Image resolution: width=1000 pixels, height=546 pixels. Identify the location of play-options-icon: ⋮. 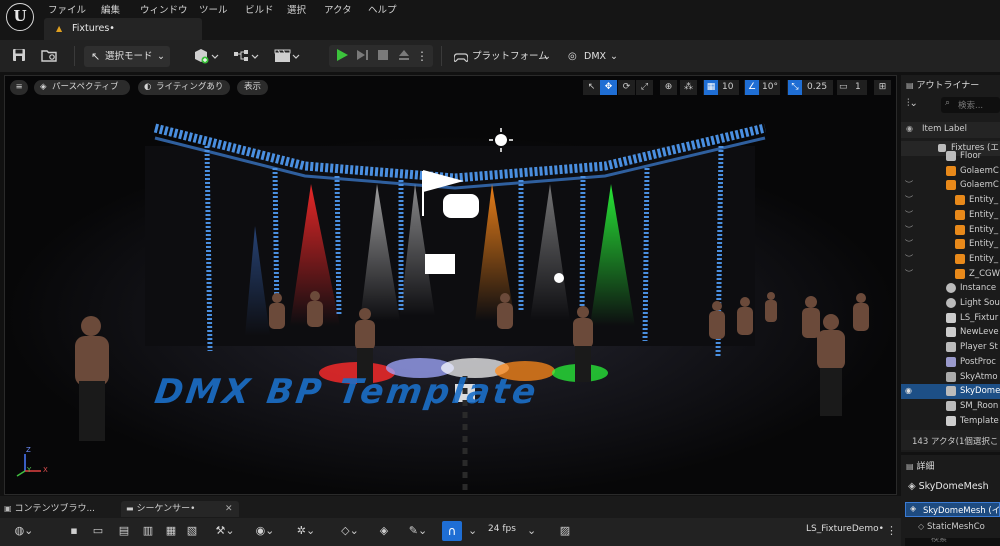
(422, 56).